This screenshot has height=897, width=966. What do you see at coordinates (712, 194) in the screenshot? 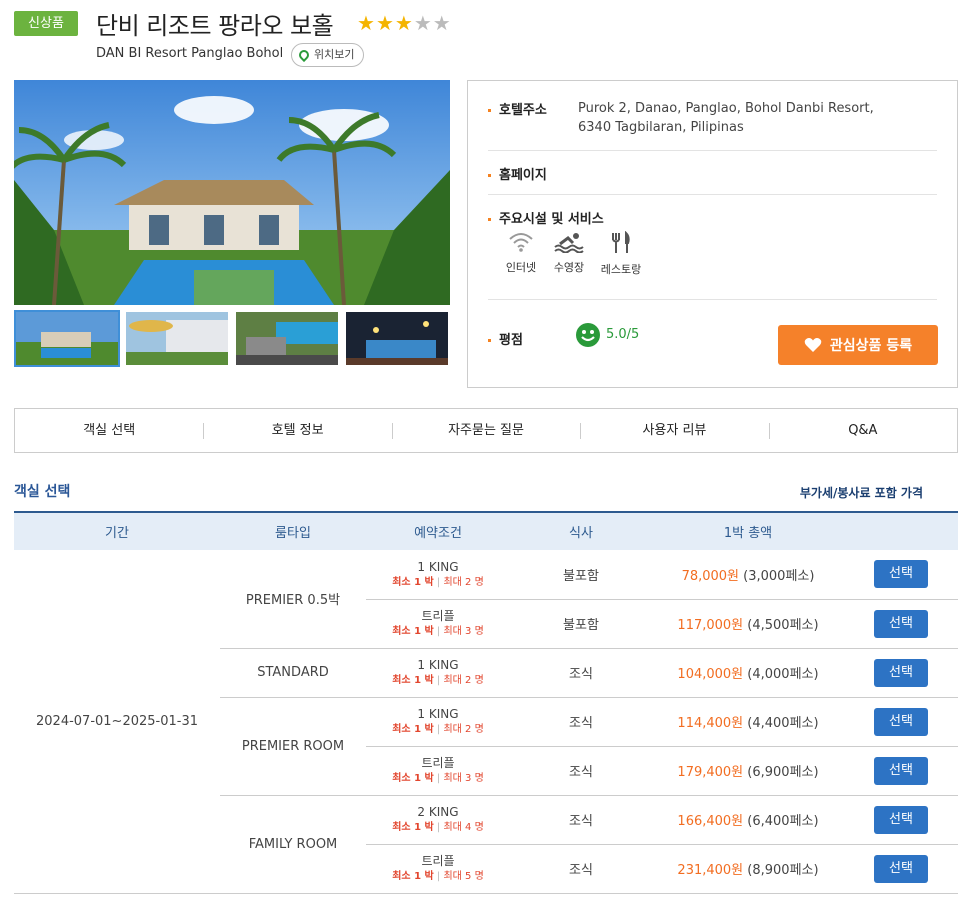
I see `divider` at bounding box center [712, 194].